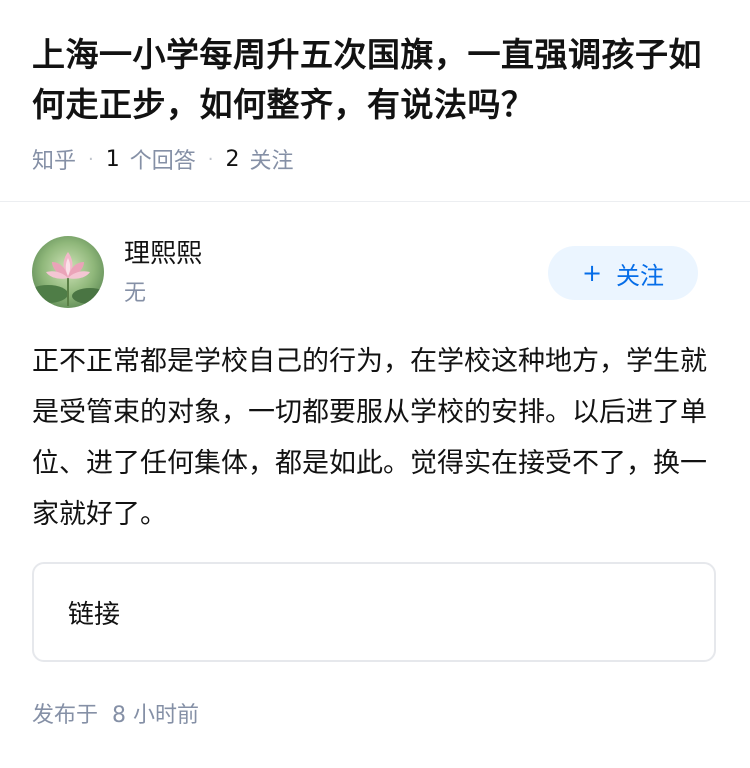 The width and height of the screenshot is (750, 768). What do you see at coordinates (640, 275) in the screenshot?
I see `follow-button-label: 关注` at bounding box center [640, 275].